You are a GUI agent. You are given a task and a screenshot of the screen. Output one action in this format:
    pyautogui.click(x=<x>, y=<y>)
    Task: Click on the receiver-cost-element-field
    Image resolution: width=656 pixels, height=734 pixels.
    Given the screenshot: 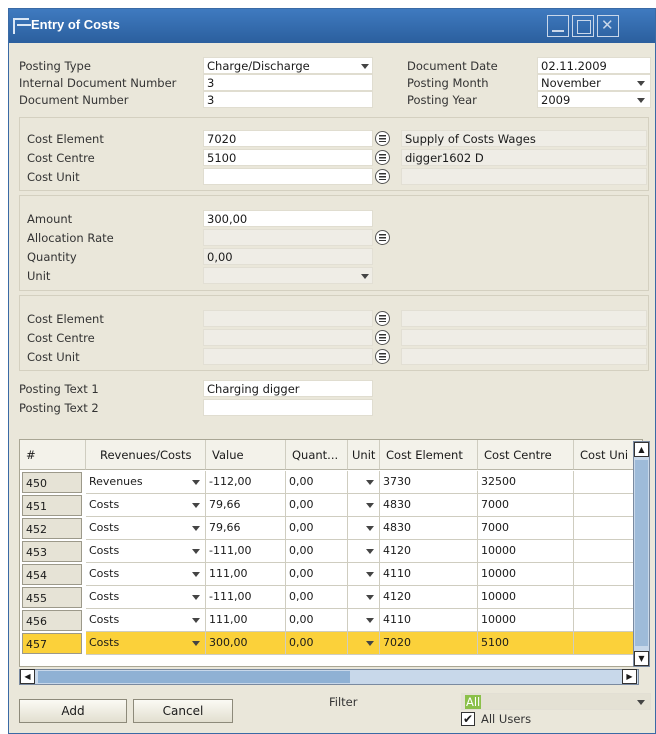 What is the action you would take?
    pyautogui.click(x=288, y=318)
    